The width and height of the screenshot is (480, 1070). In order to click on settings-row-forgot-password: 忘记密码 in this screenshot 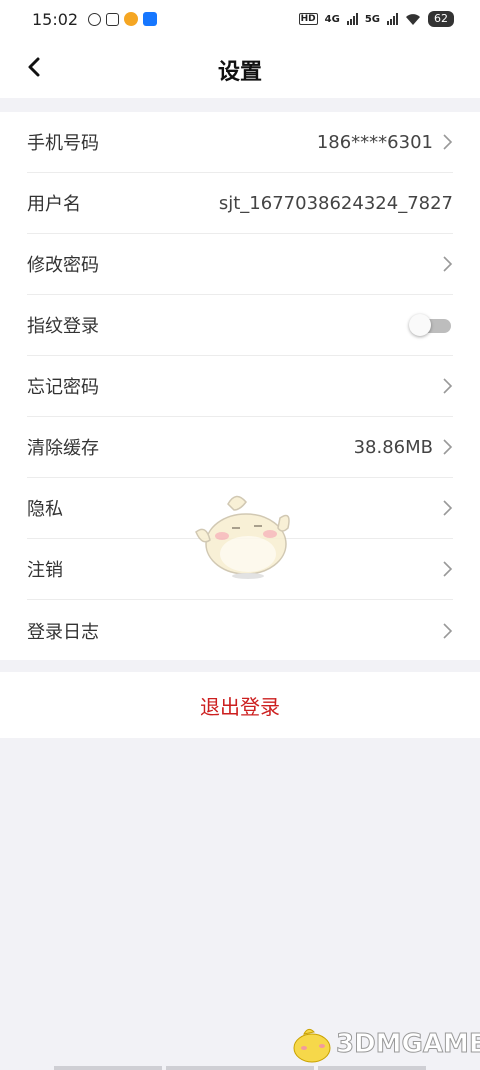, I will do `click(240, 386)`.